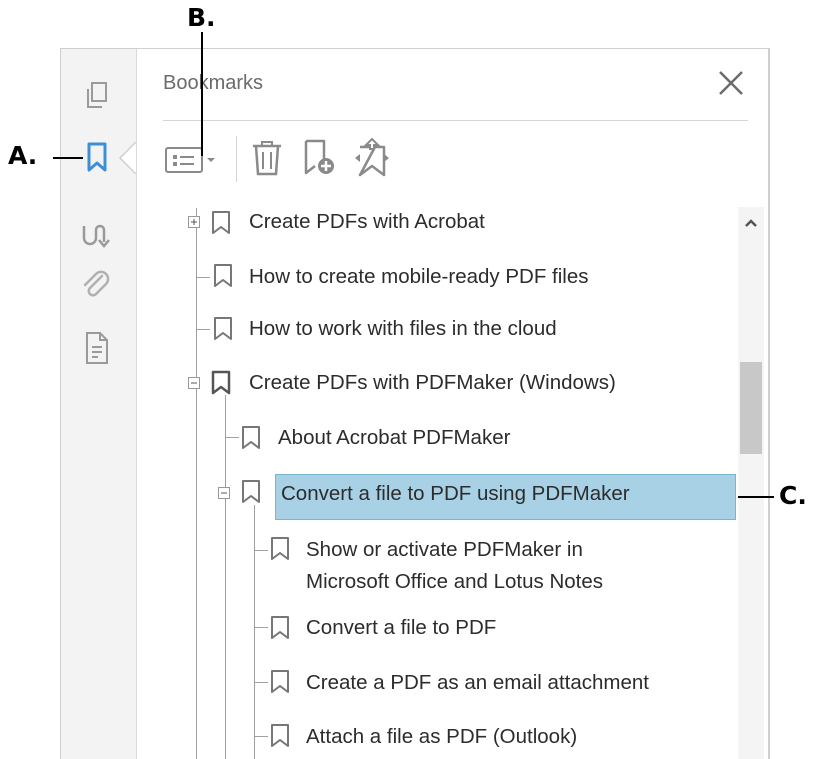 Image resolution: width=822 pixels, height=759 pixels. What do you see at coordinates (97, 348) in the screenshot?
I see `document-icon` at bounding box center [97, 348].